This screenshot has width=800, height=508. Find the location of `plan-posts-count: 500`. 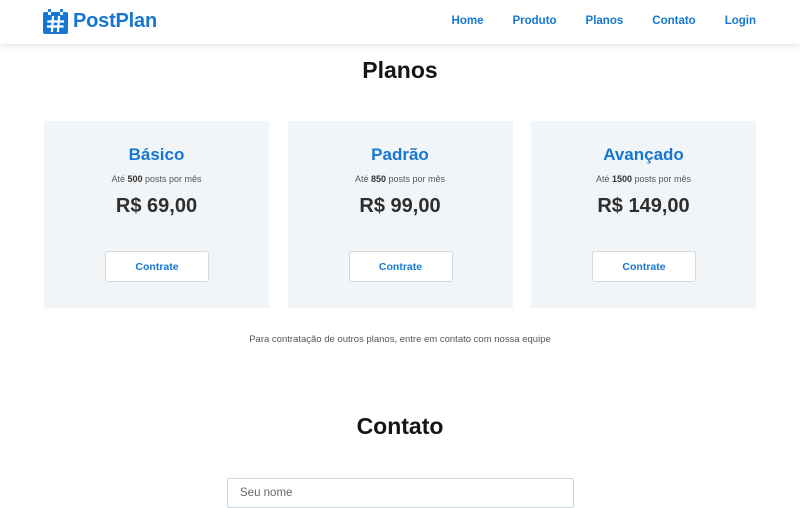

plan-posts-count: 500 is located at coordinates (135, 179).